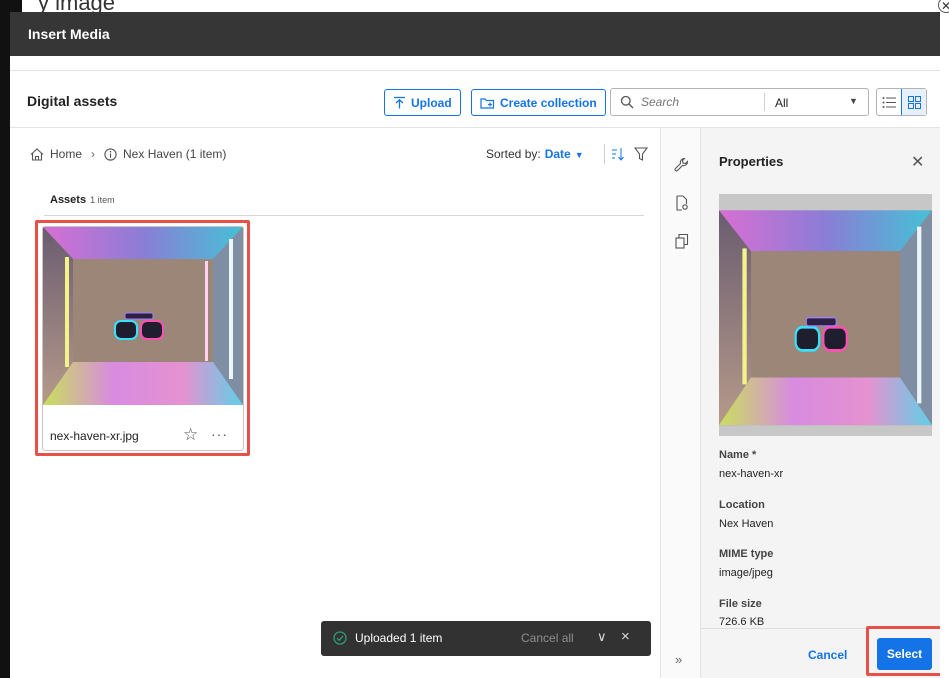 The width and height of the screenshot is (949, 678). Describe the element at coordinates (618, 154) in the screenshot. I see `sort-order-icon` at that location.